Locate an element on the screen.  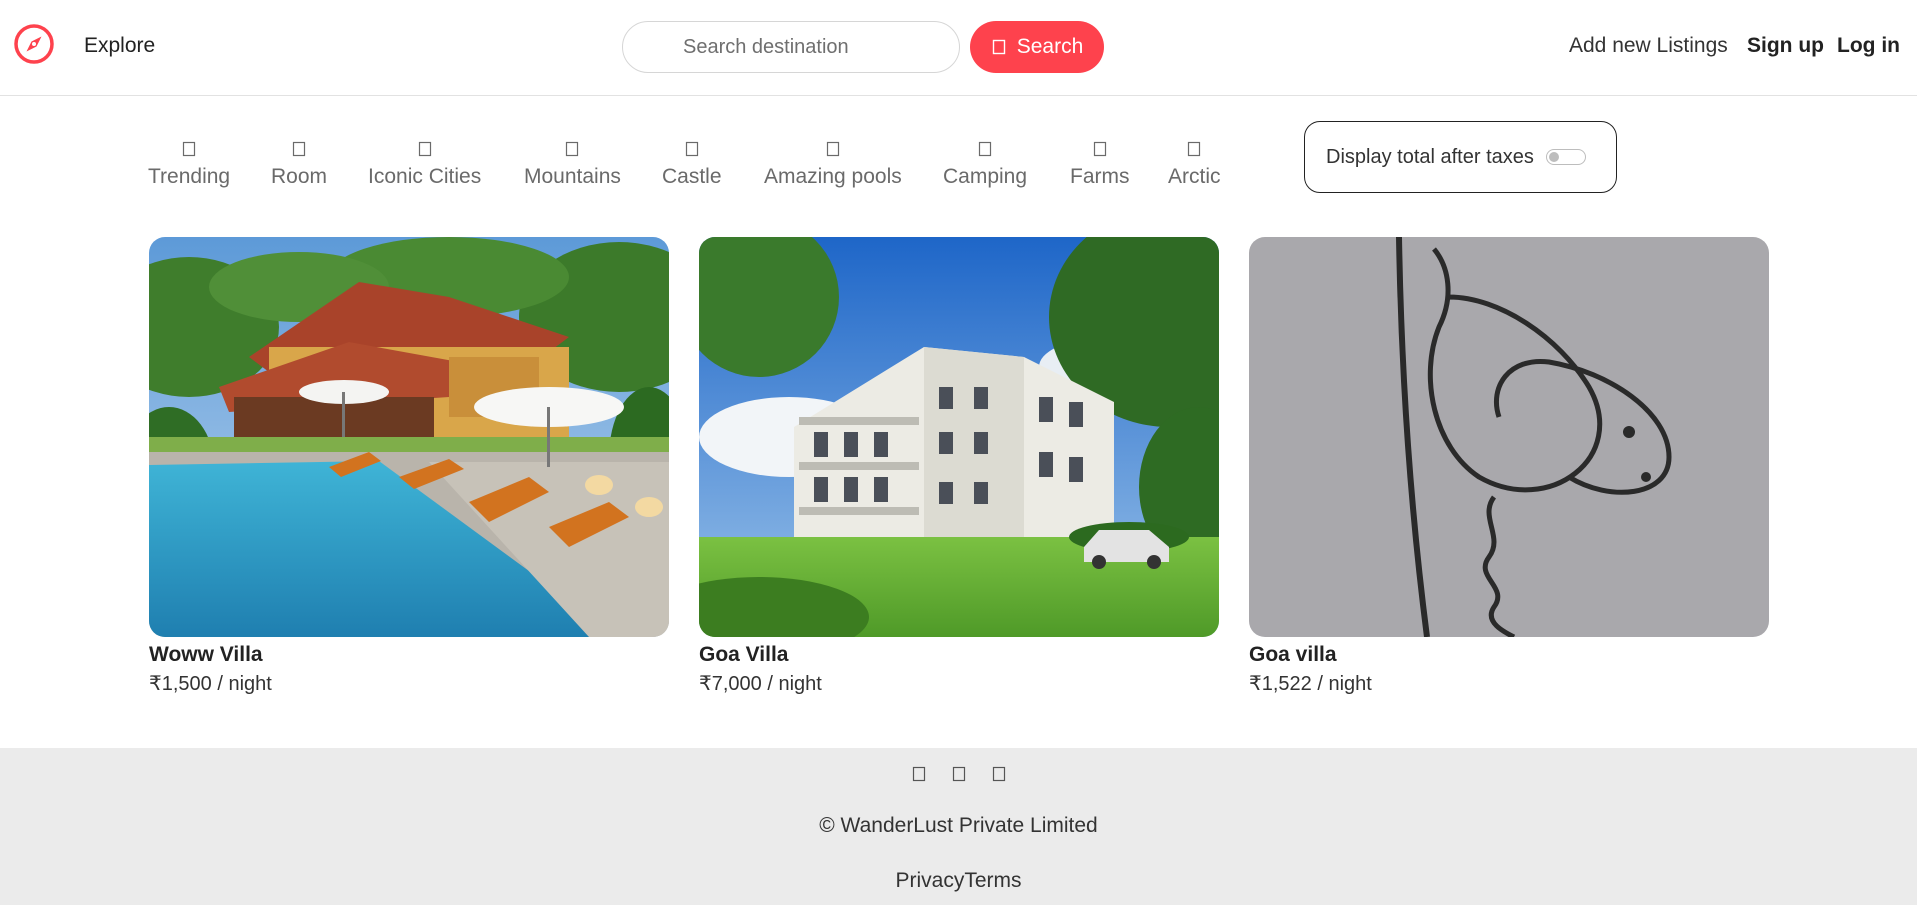
listing-image-resort is located at coordinates (409, 437).